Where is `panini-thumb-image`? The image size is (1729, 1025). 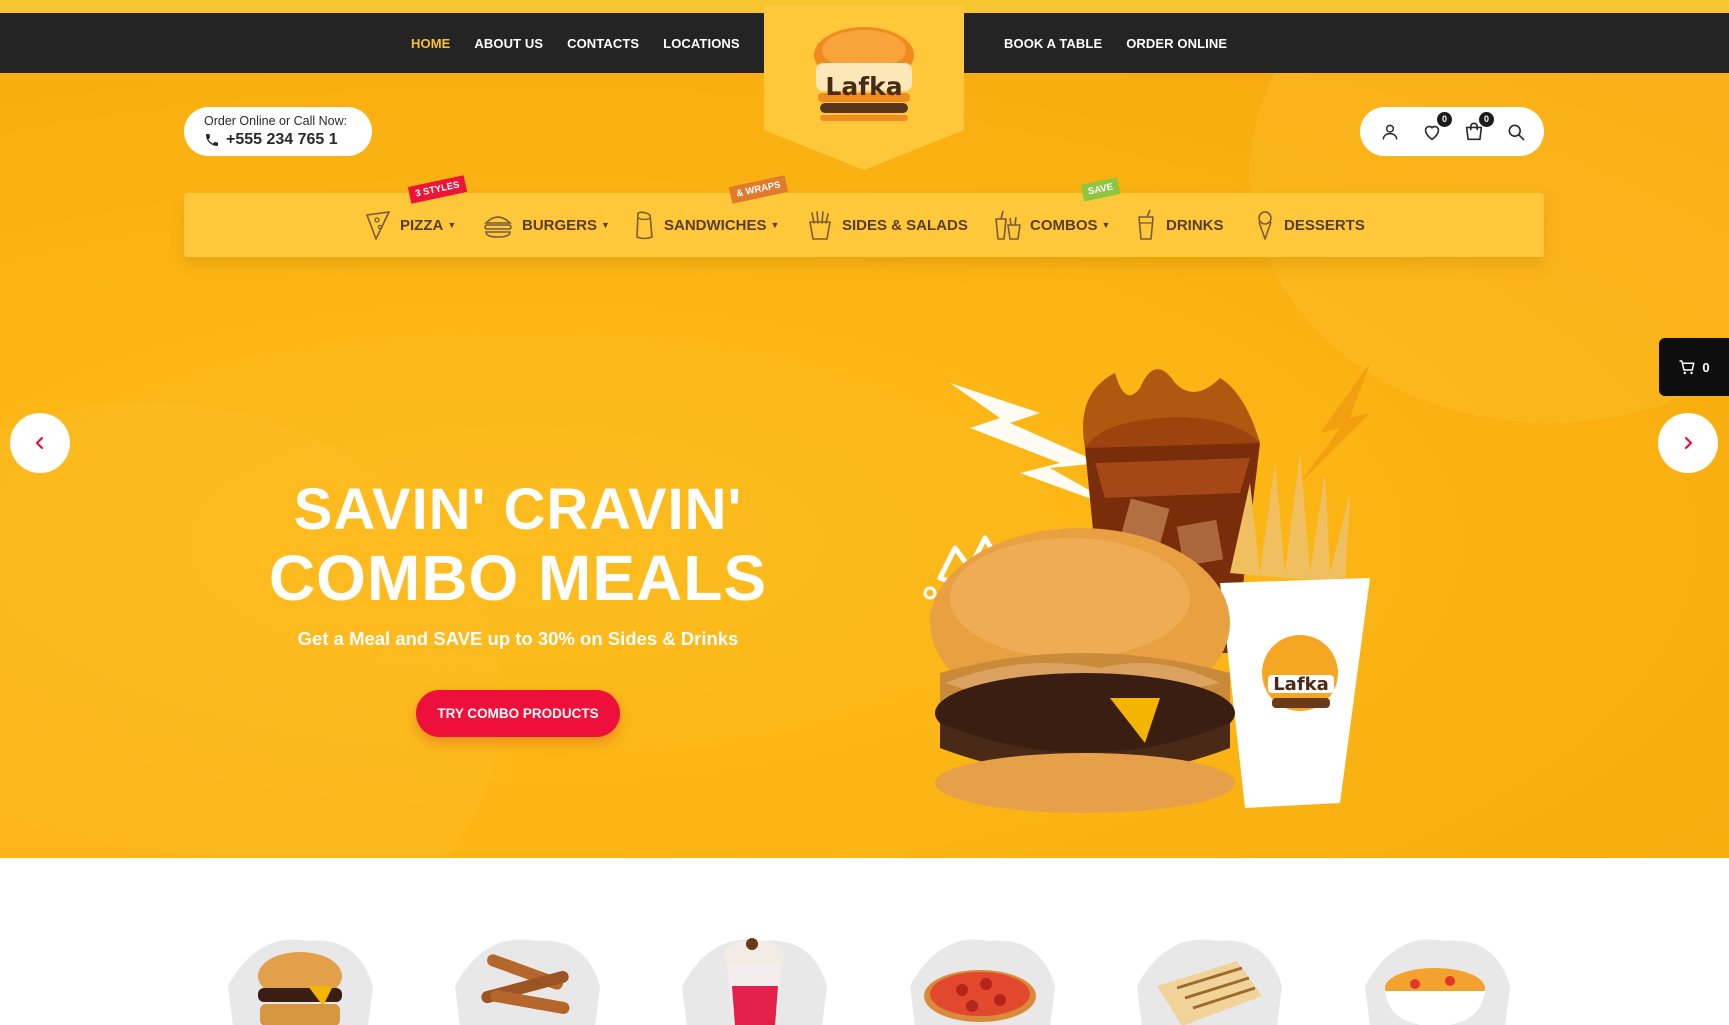 panini-thumb-image is located at coordinates (1209, 982).